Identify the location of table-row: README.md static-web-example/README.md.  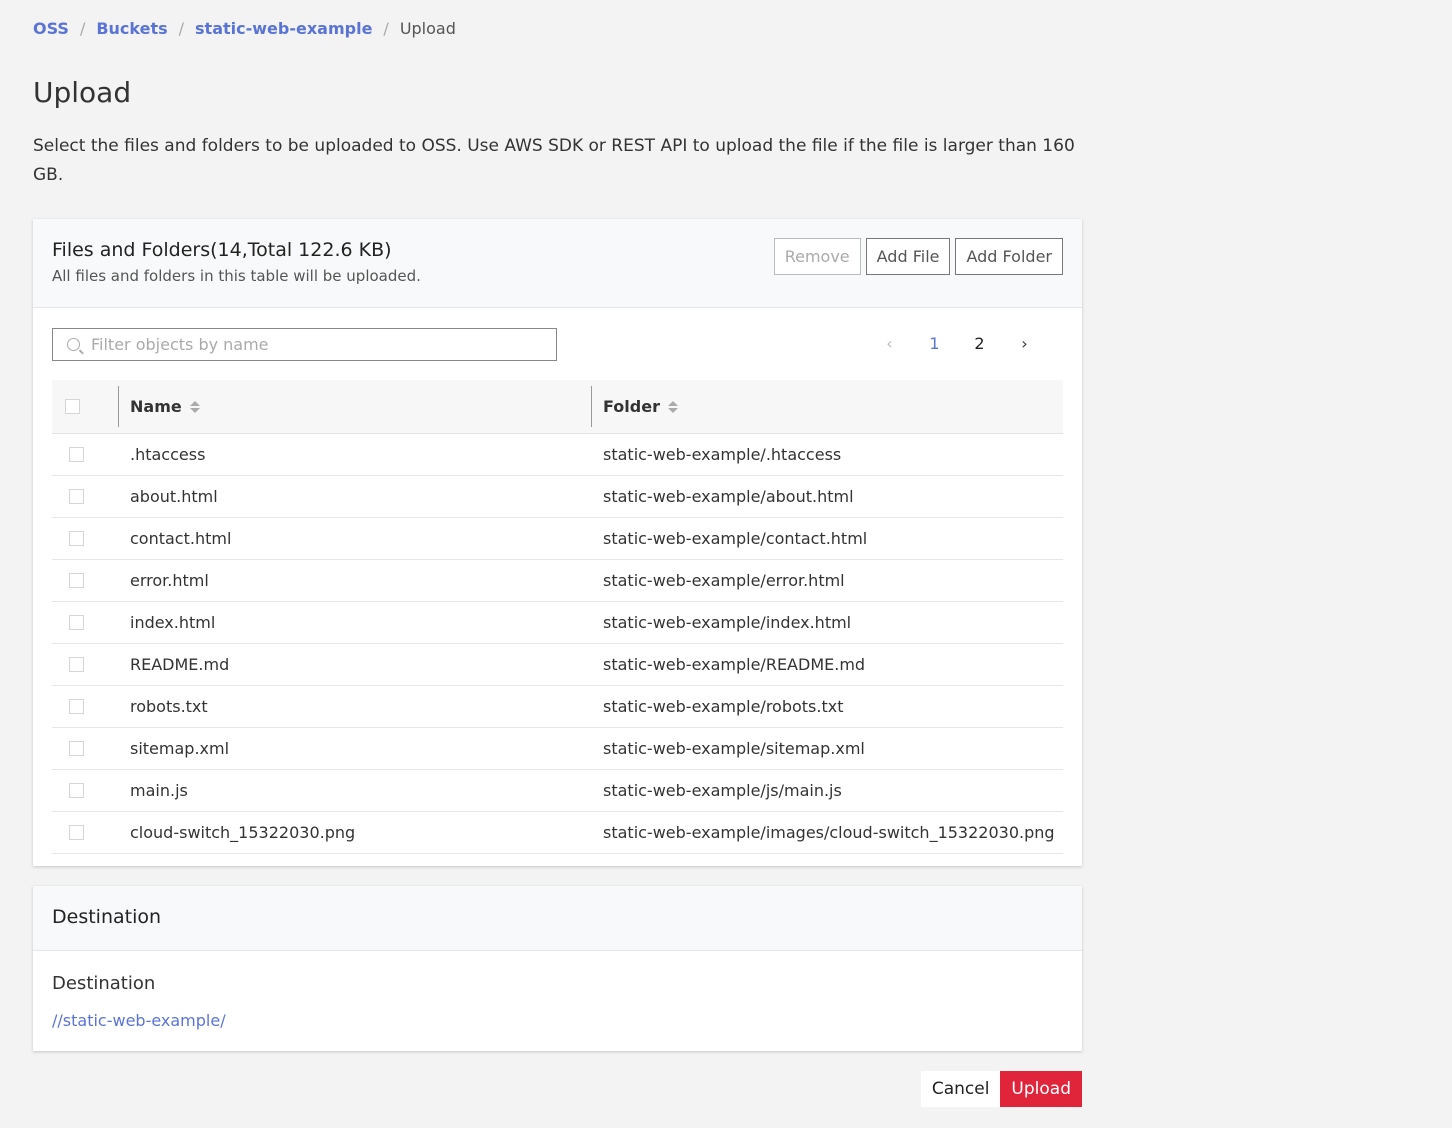
(557, 665).